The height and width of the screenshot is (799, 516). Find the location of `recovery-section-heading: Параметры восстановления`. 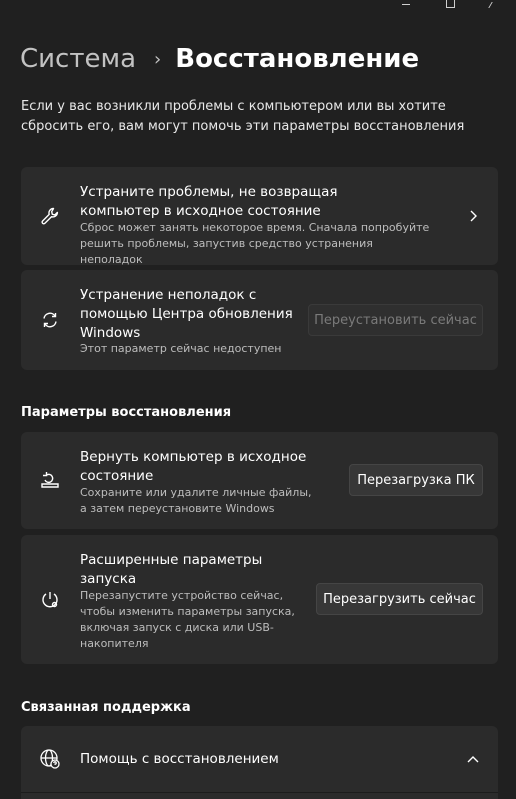

recovery-section-heading: Параметры восстановления is located at coordinates (126, 412).